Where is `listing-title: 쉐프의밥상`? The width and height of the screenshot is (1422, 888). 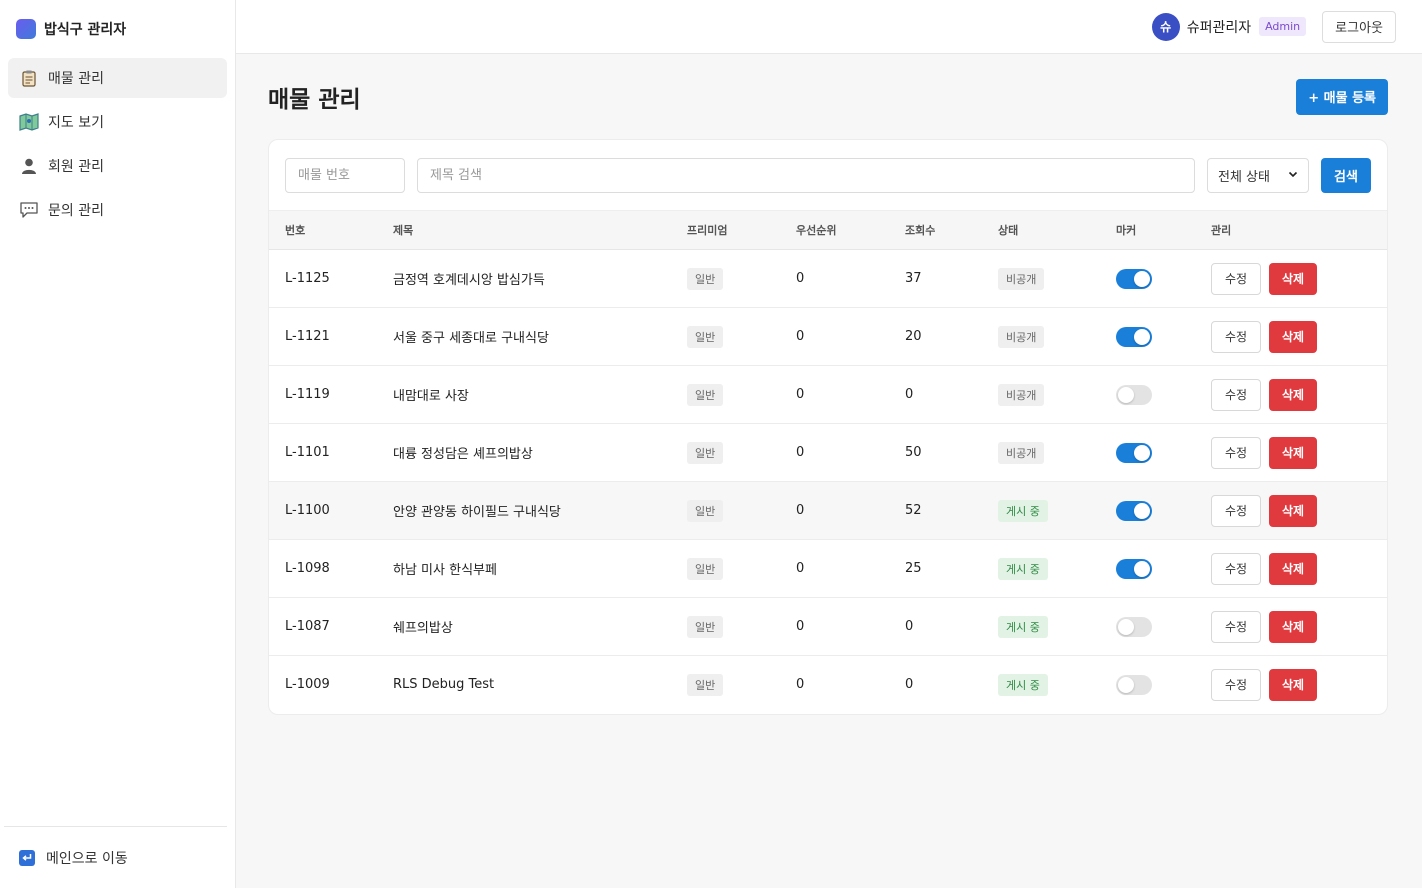
listing-title: 쉐프의밥상 is located at coordinates (540, 627).